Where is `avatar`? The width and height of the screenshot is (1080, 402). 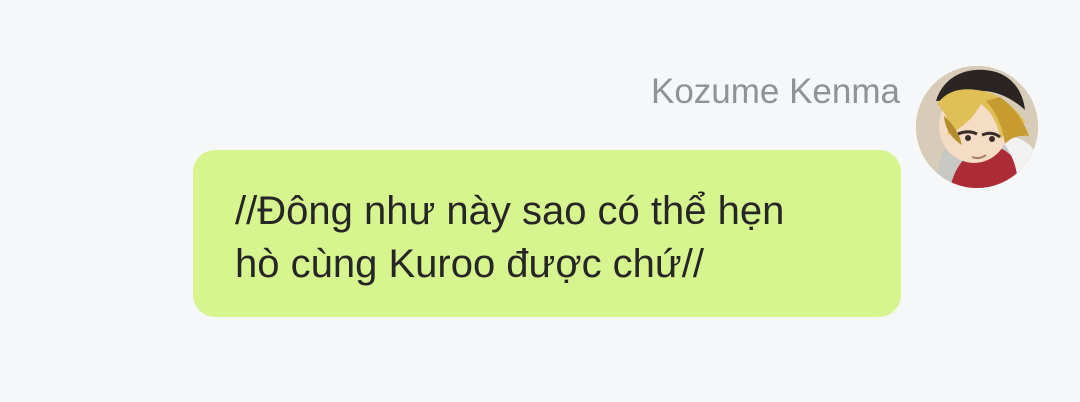
avatar is located at coordinates (977, 127).